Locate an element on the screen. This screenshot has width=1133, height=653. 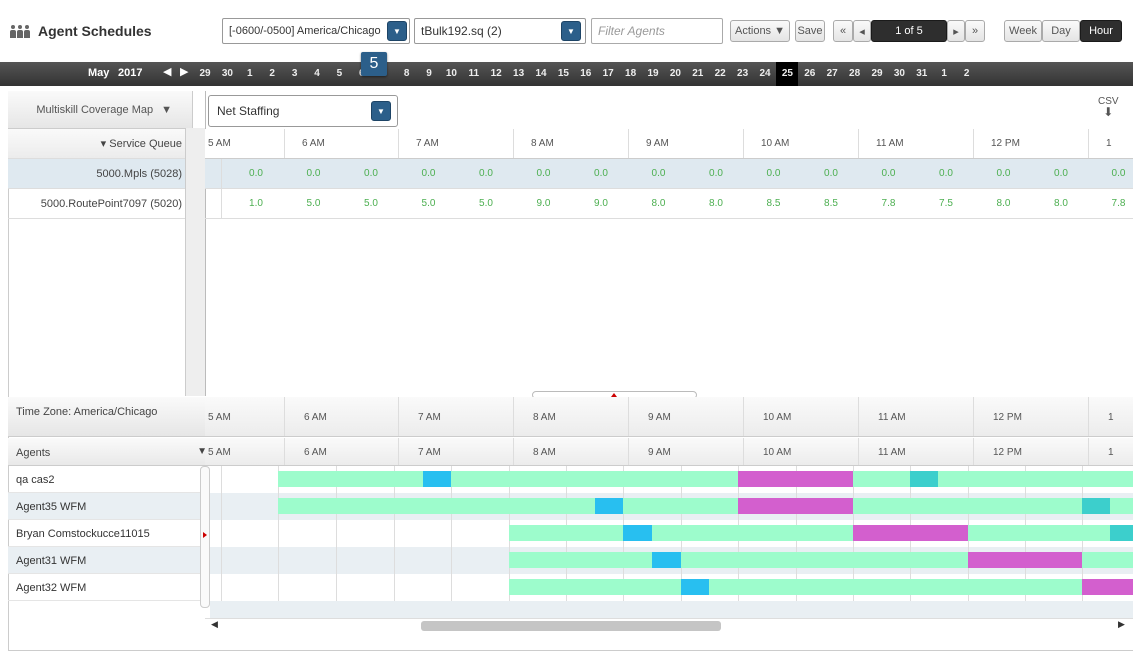
save-button: Save is located at coordinates (810, 31).